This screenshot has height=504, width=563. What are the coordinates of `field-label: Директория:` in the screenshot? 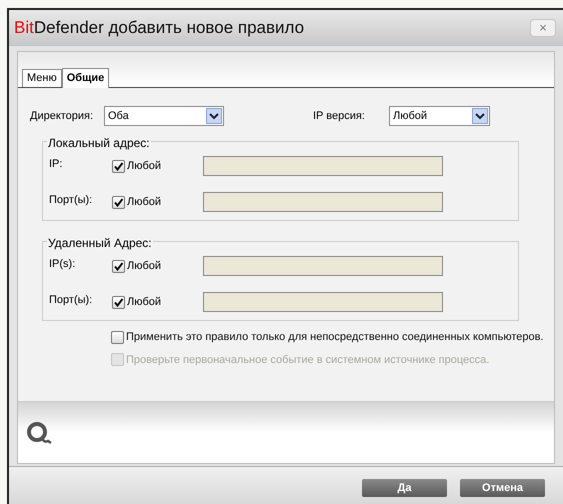 It's located at (62, 116).